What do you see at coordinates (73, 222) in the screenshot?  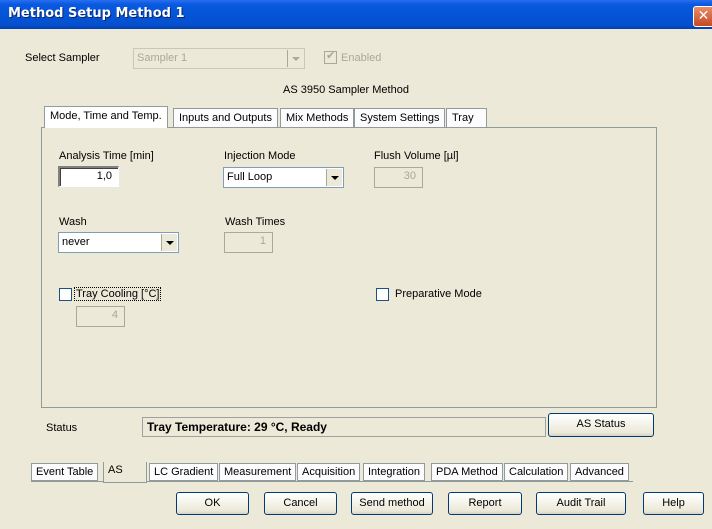 I see `wash-label: Wash` at bounding box center [73, 222].